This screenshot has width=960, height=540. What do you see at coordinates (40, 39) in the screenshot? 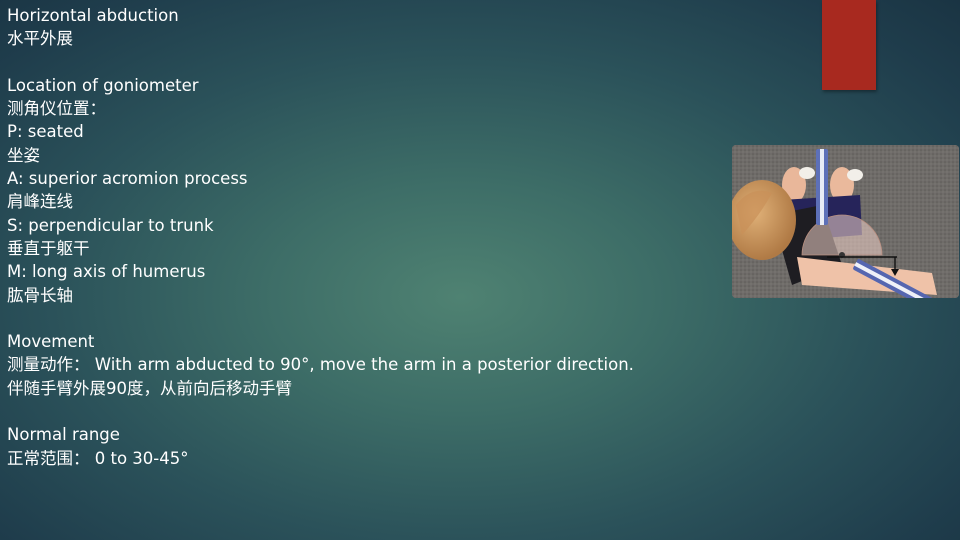
I see `heading-horizontal-abduction-cn: 水平外展` at bounding box center [40, 39].